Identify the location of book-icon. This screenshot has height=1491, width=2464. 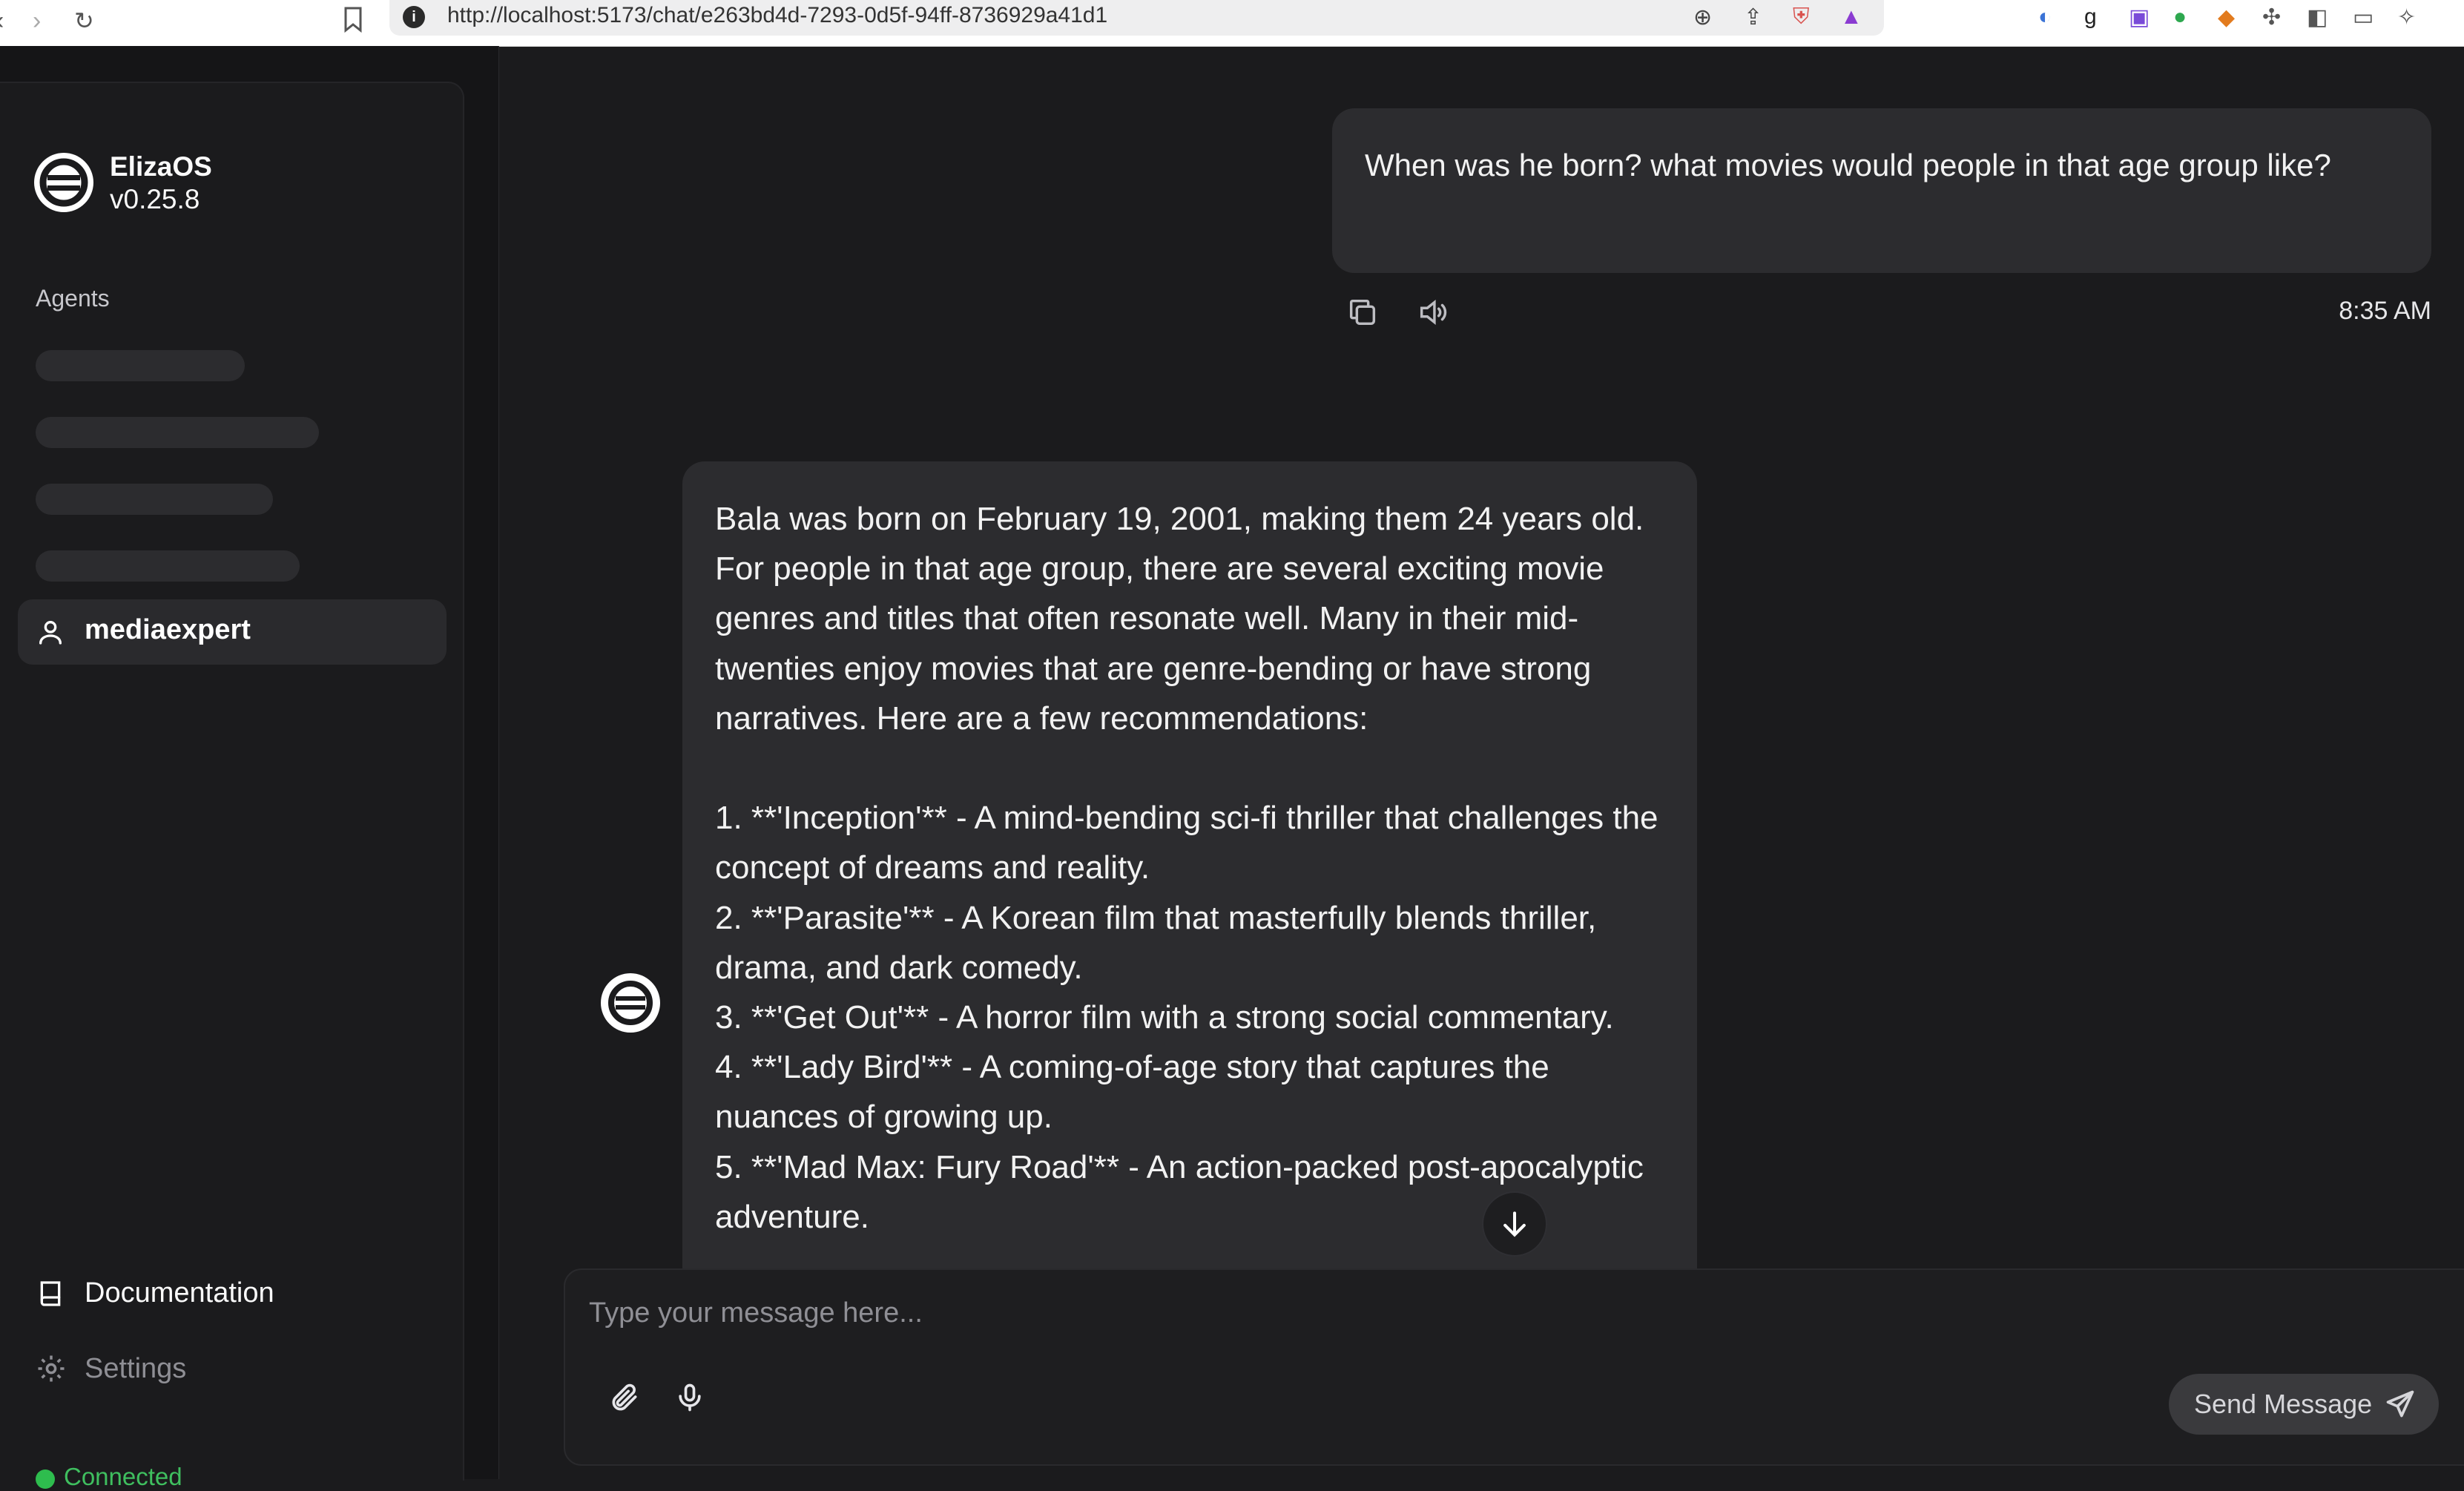
(50, 1299).